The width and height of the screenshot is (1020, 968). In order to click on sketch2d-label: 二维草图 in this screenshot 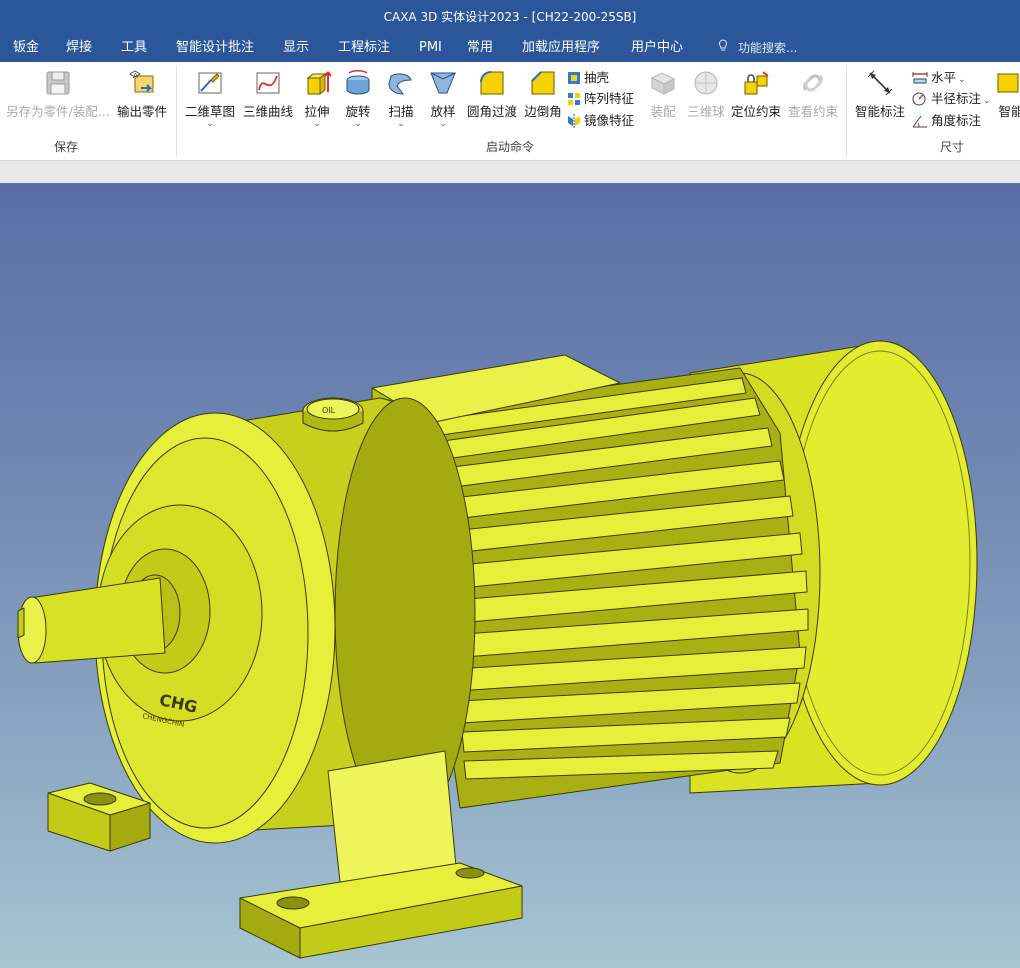, I will do `click(209, 111)`.